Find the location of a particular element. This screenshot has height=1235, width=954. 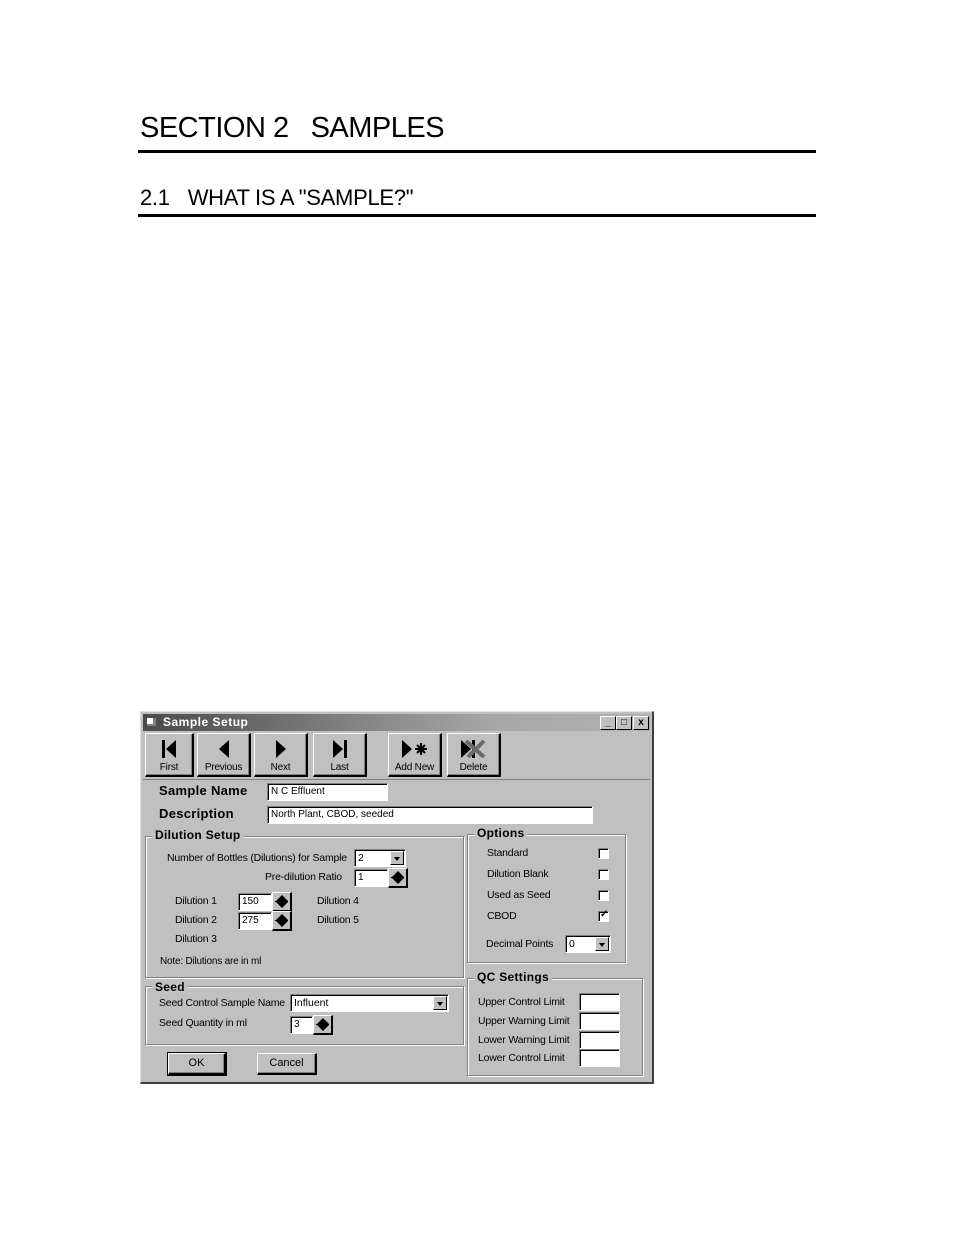

lower-control-limit-input is located at coordinates (599, 1058).